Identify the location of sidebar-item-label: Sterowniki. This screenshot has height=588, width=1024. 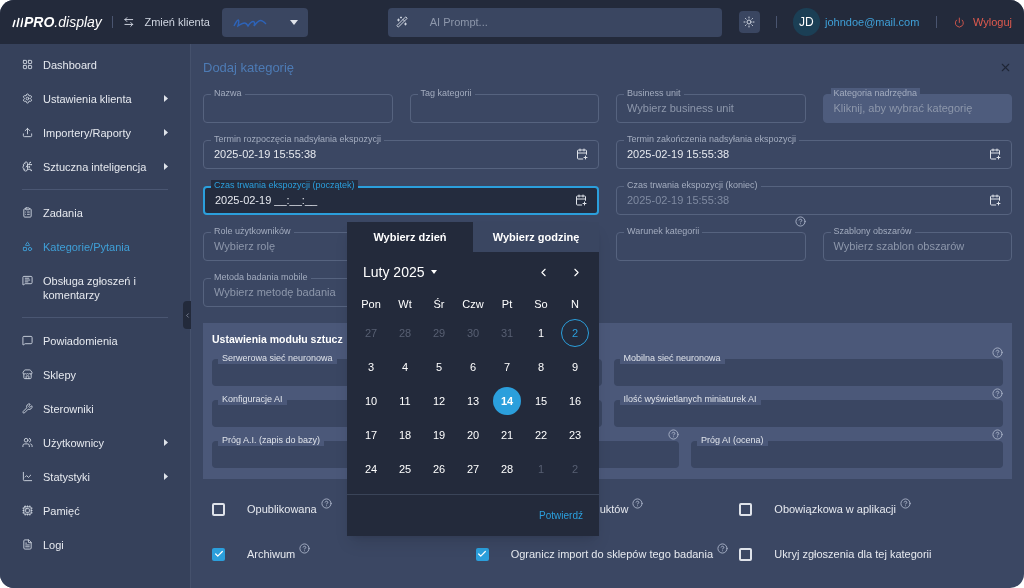
(68, 409).